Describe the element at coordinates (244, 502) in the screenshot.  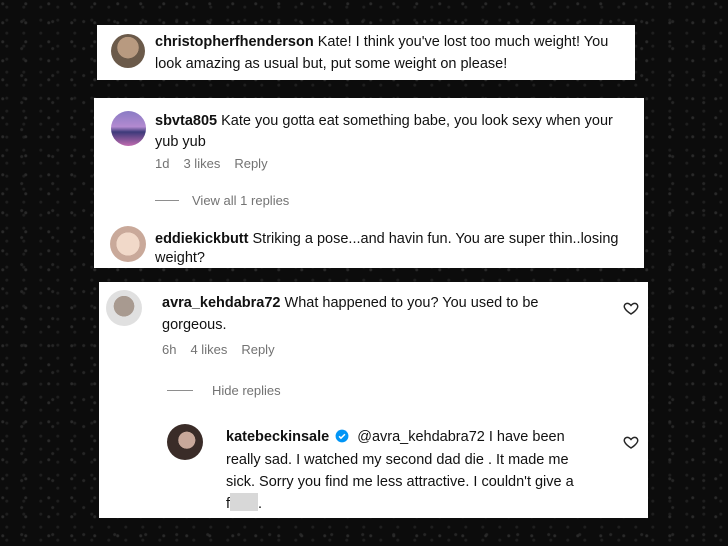
I see `censor-bar` at that location.